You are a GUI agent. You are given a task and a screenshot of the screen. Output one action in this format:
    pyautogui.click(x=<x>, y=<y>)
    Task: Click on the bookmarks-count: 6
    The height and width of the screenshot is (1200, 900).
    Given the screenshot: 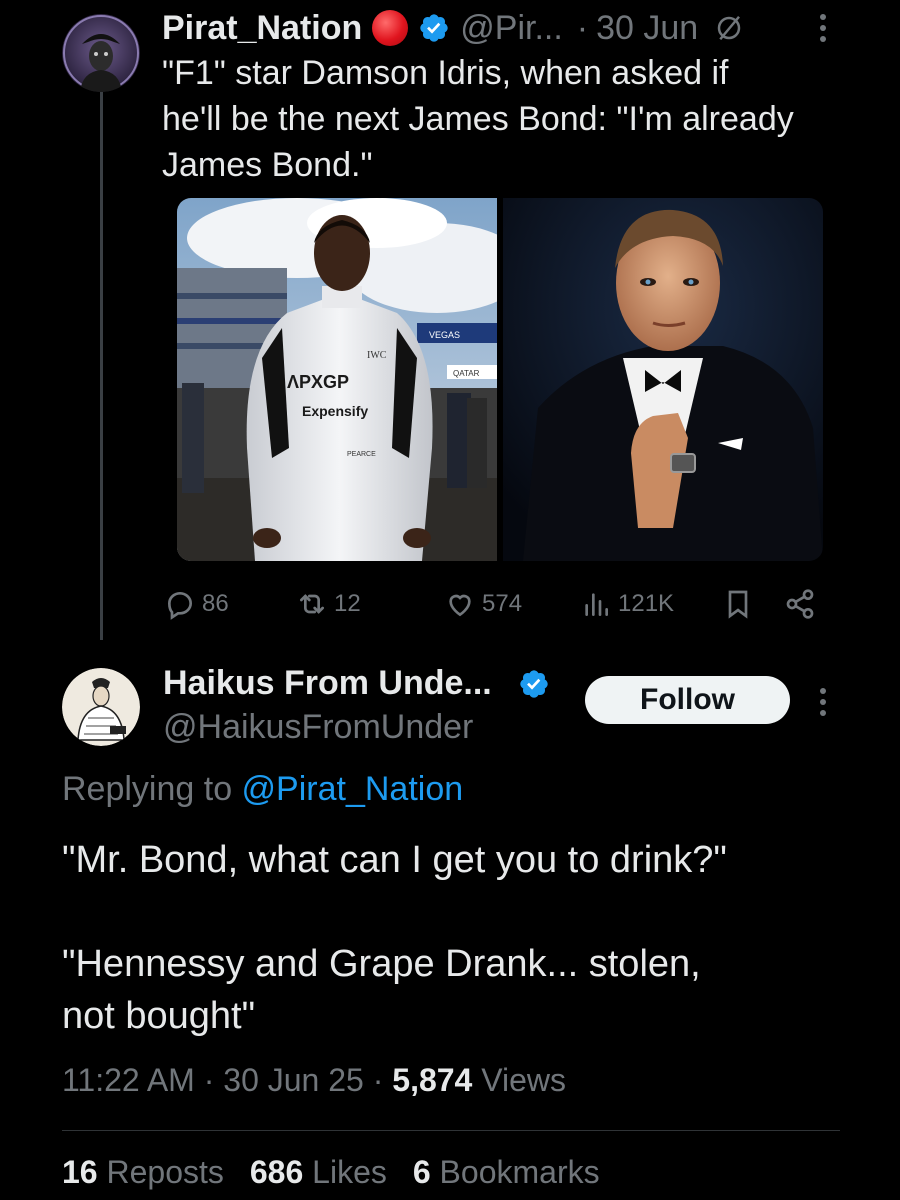 What is the action you would take?
    pyautogui.click(x=421, y=1172)
    